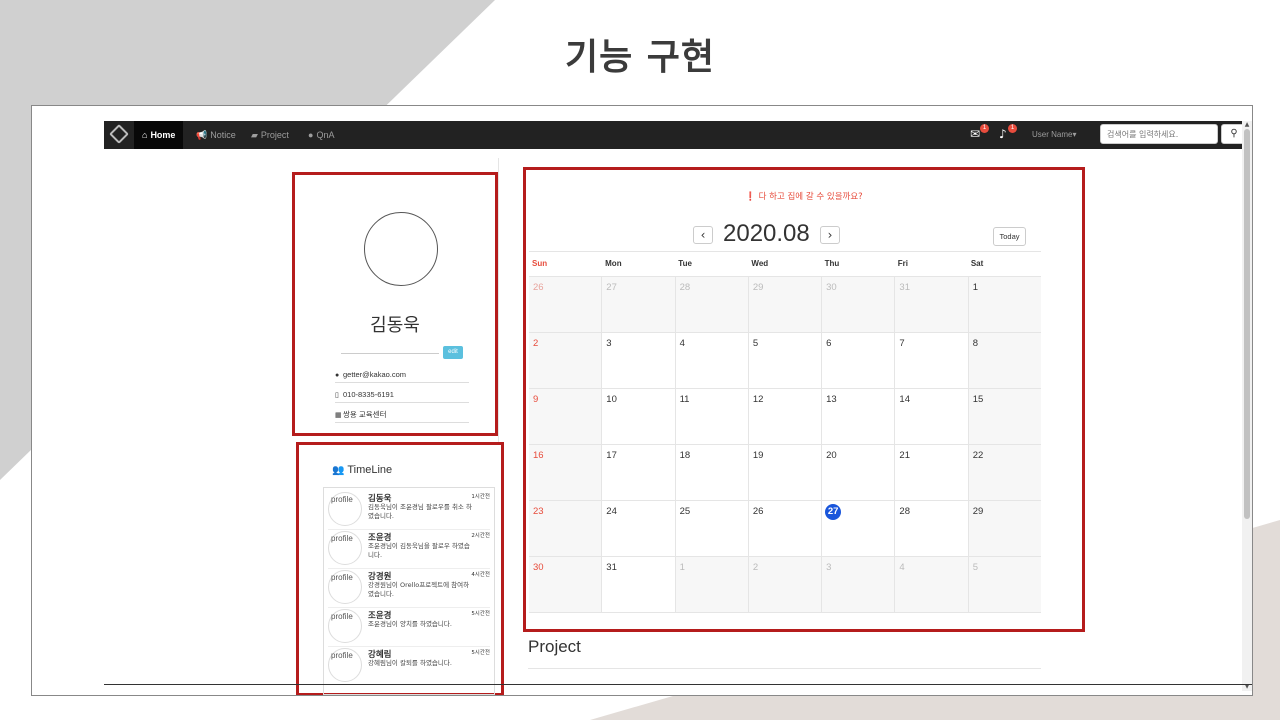 Image resolution: width=1280 pixels, height=720 pixels. I want to click on calendar-day-cell: 8, so click(1004, 360).